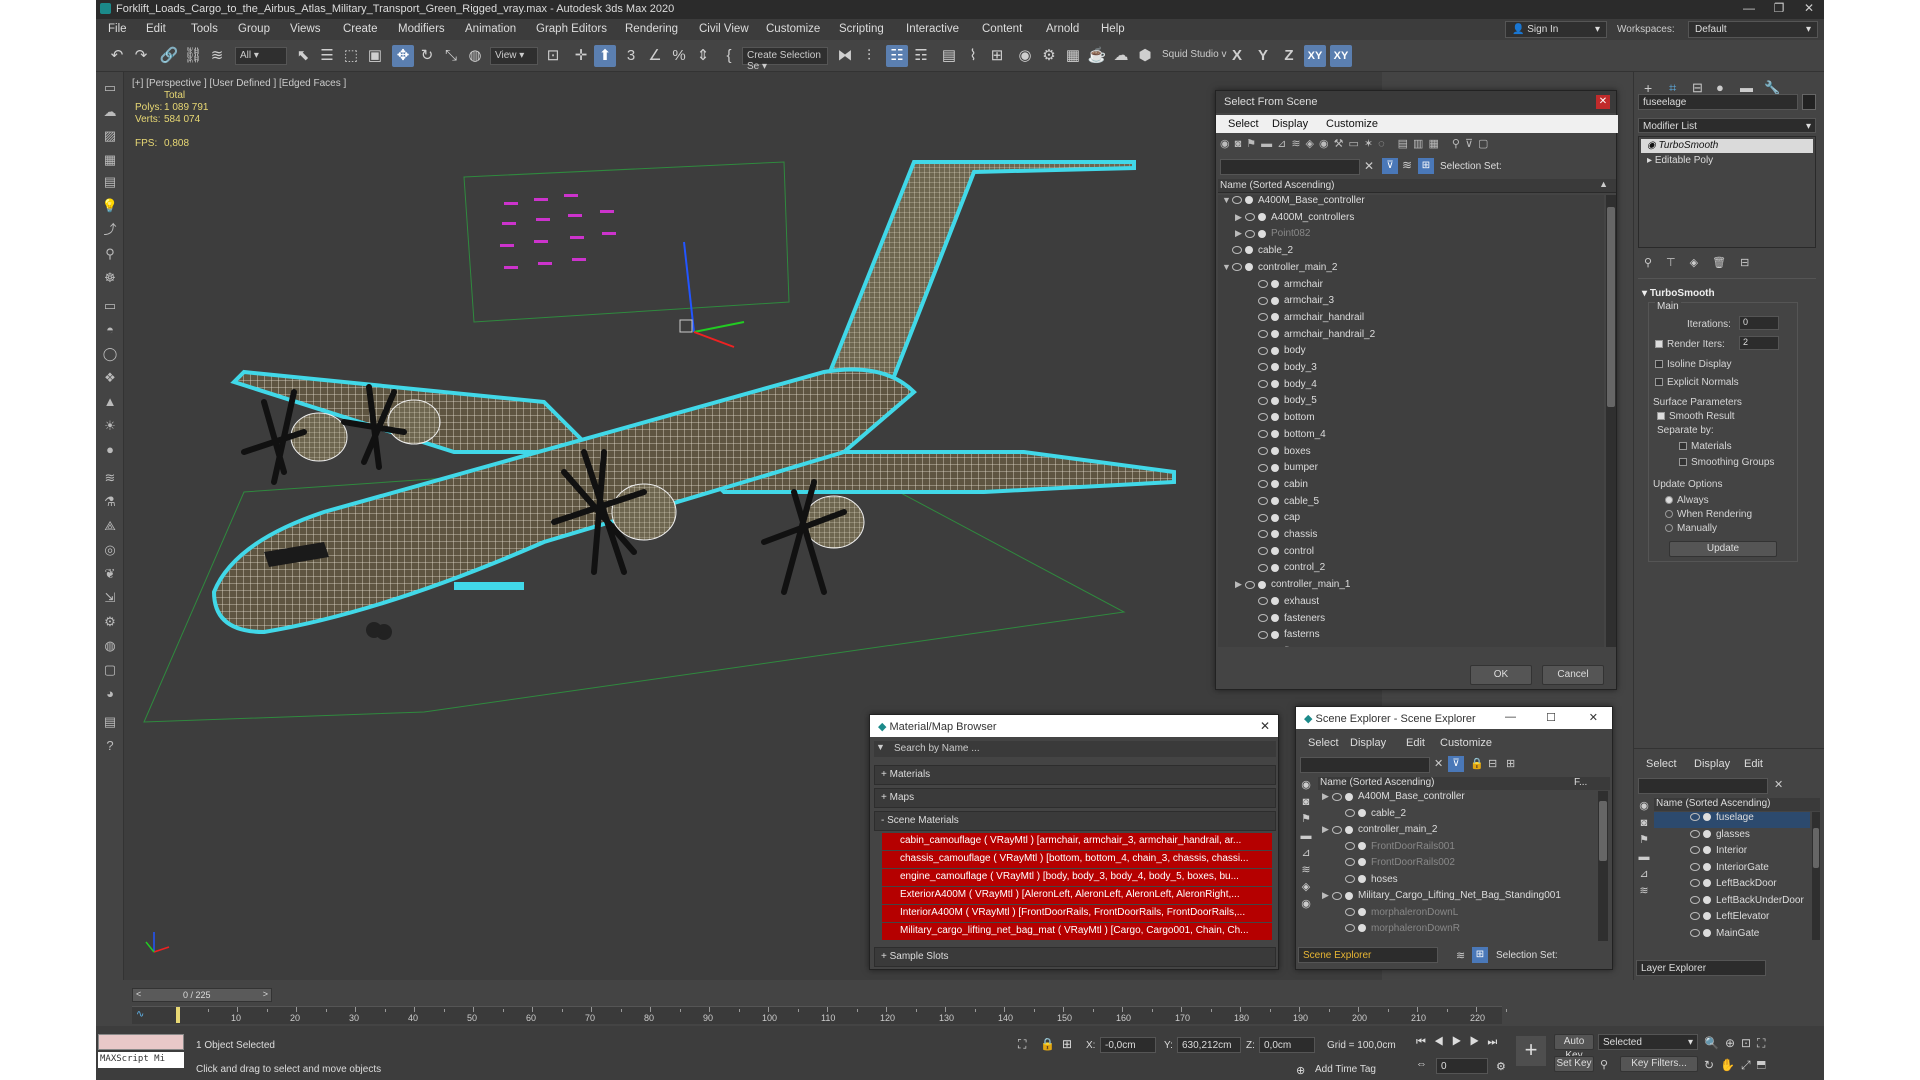 The image size is (1920, 1080). What do you see at coordinates (1477, 763) in the screenshot?
I see `se-lock-icon: 🔒` at bounding box center [1477, 763].